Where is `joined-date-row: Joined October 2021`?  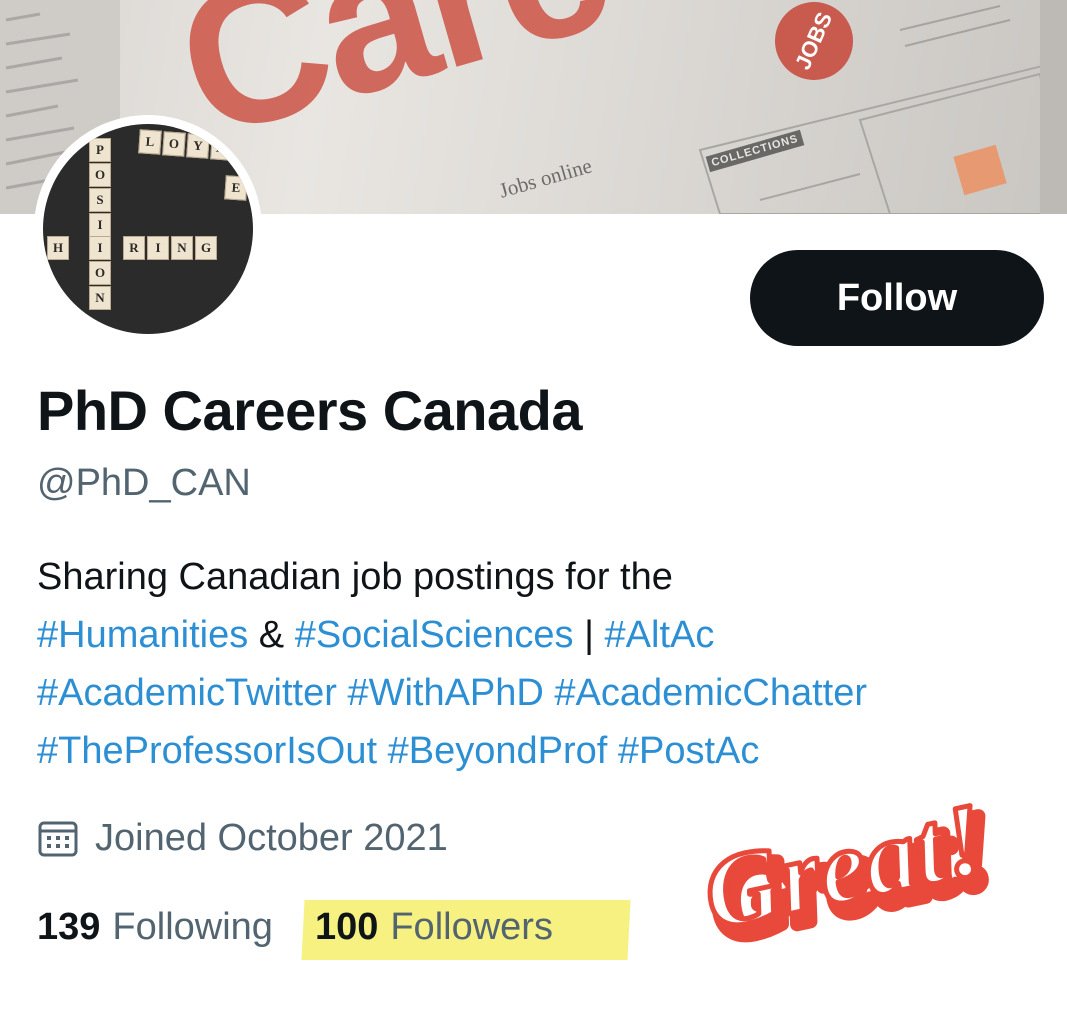 joined-date-row: Joined October 2021 is located at coordinates (242, 838).